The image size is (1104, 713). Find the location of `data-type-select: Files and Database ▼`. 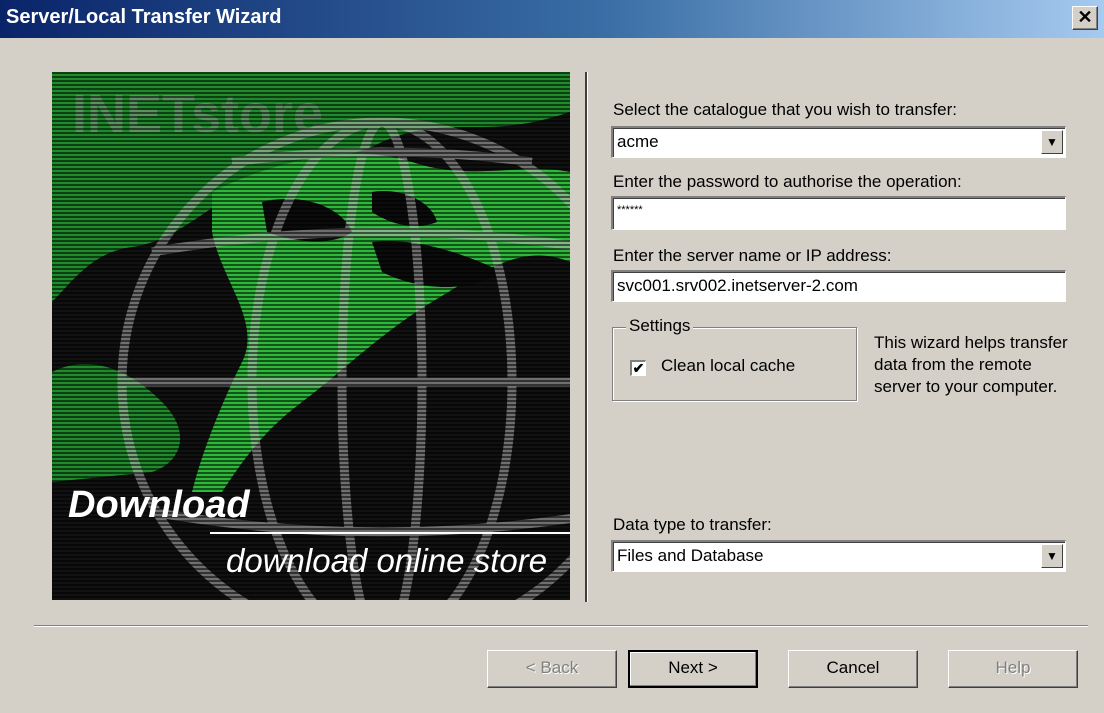

data-type-select: Files and Database ▼ is located at coordinates (838, 556).